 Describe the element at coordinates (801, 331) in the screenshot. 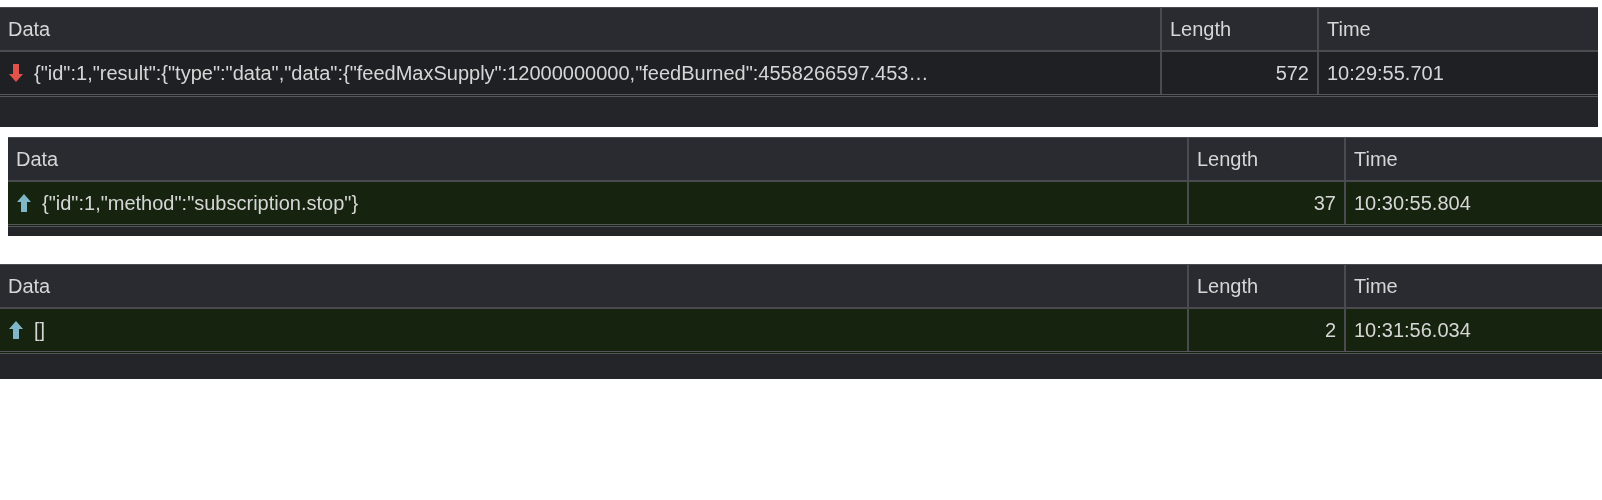

I see `message-row: [] 2 10:31:56.034` at that location.